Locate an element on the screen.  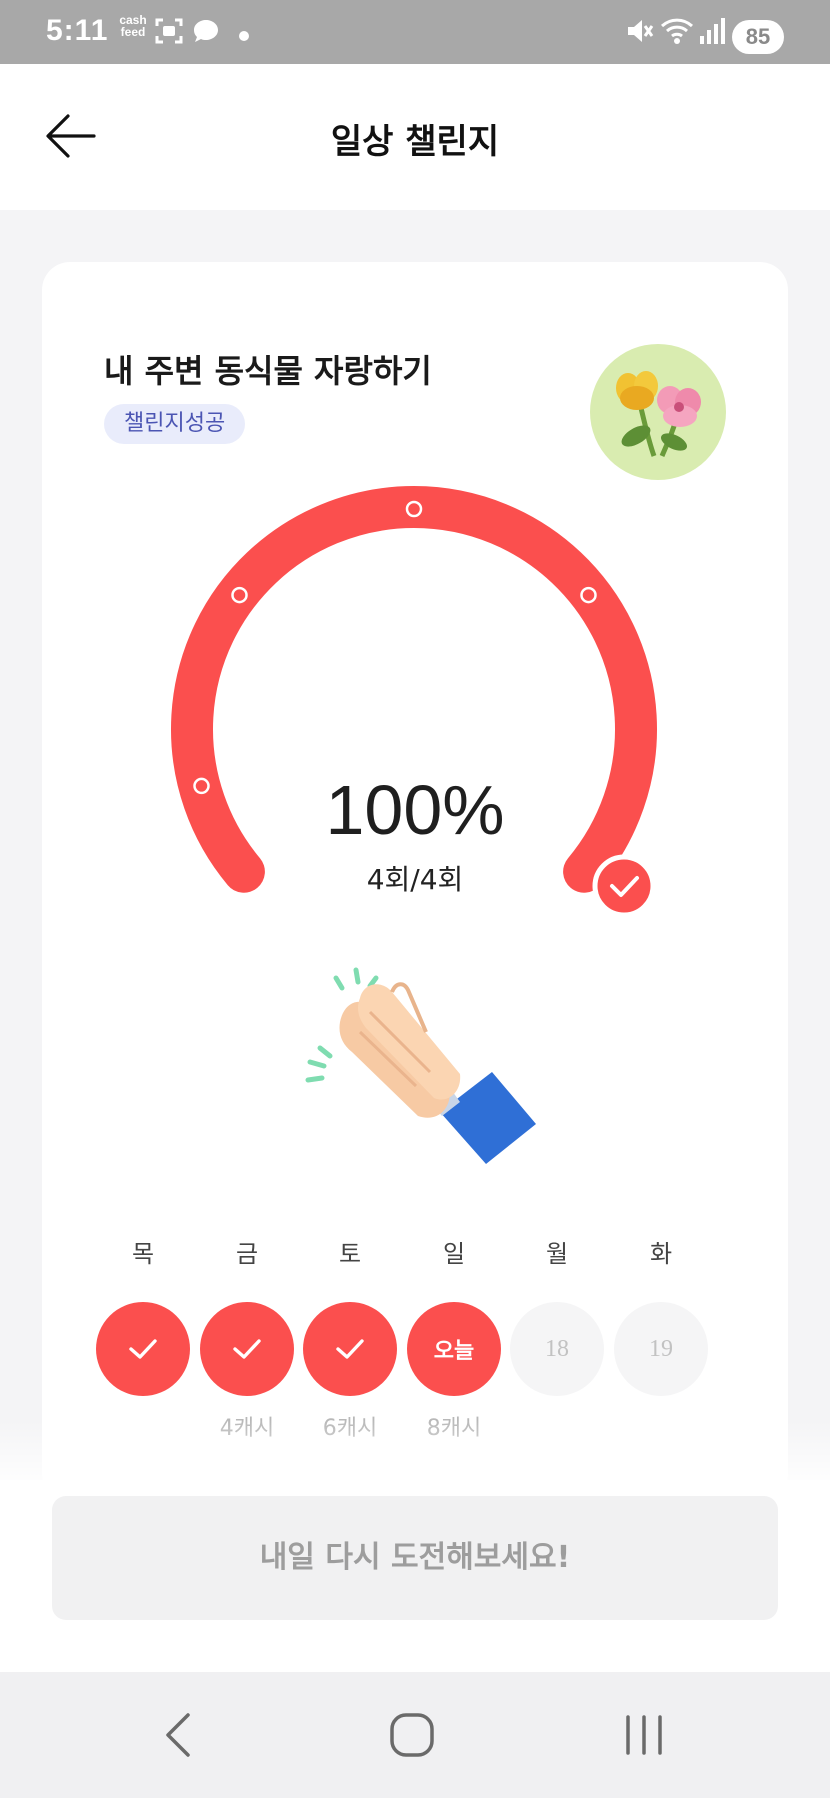
nav-back-icon is located at coordinates (178, 1735).